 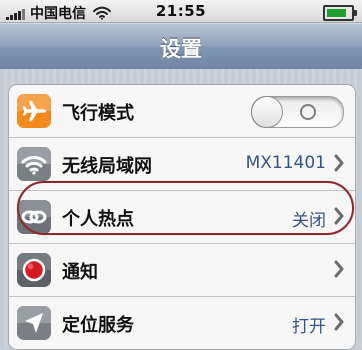 What do you see at coordinates (309, 327) in the screenshot?
I see `location-services-status: 打开` at bounding box center [309, 327].